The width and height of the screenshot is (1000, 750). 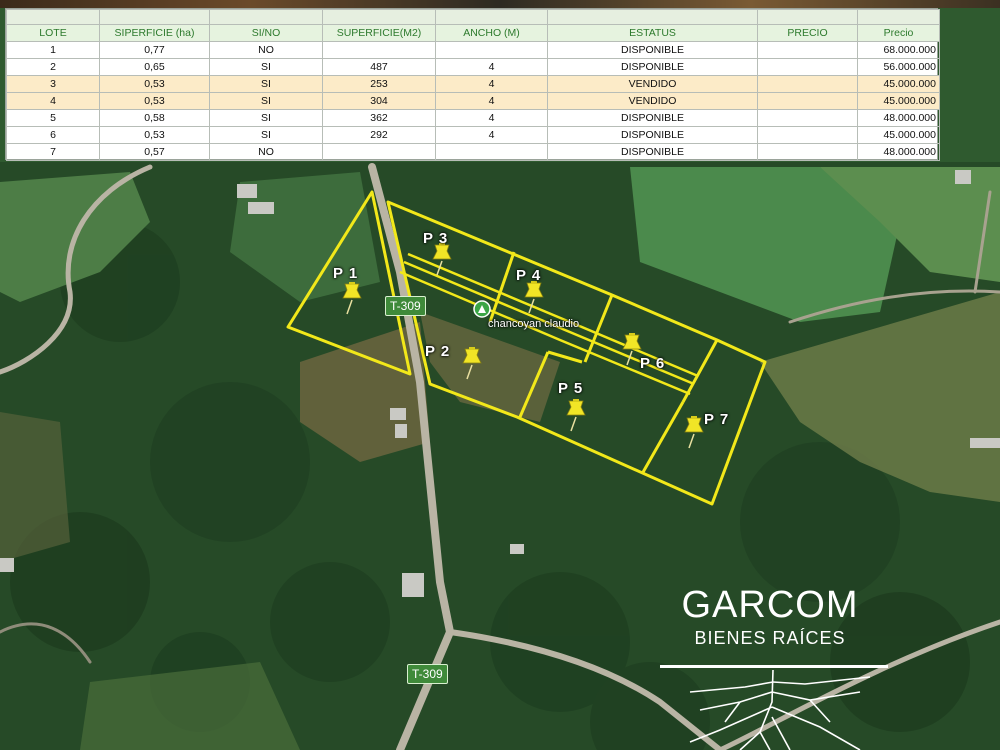 I want to click on table-cell-m2: 304, so click(x=379, y=101).